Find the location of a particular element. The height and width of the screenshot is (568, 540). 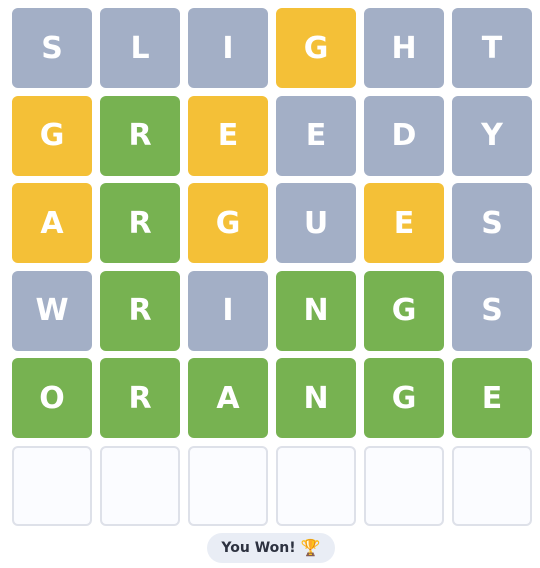

tile-r5-c5: G is located at coordinates (404, 398).